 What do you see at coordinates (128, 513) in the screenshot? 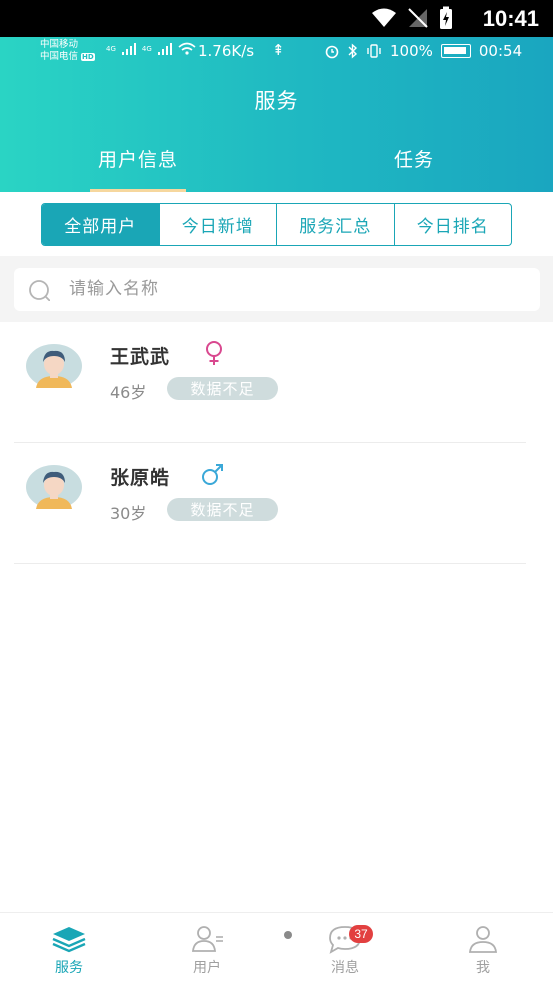
I see `user-age: 30岁` at bounding box center [128, 513].